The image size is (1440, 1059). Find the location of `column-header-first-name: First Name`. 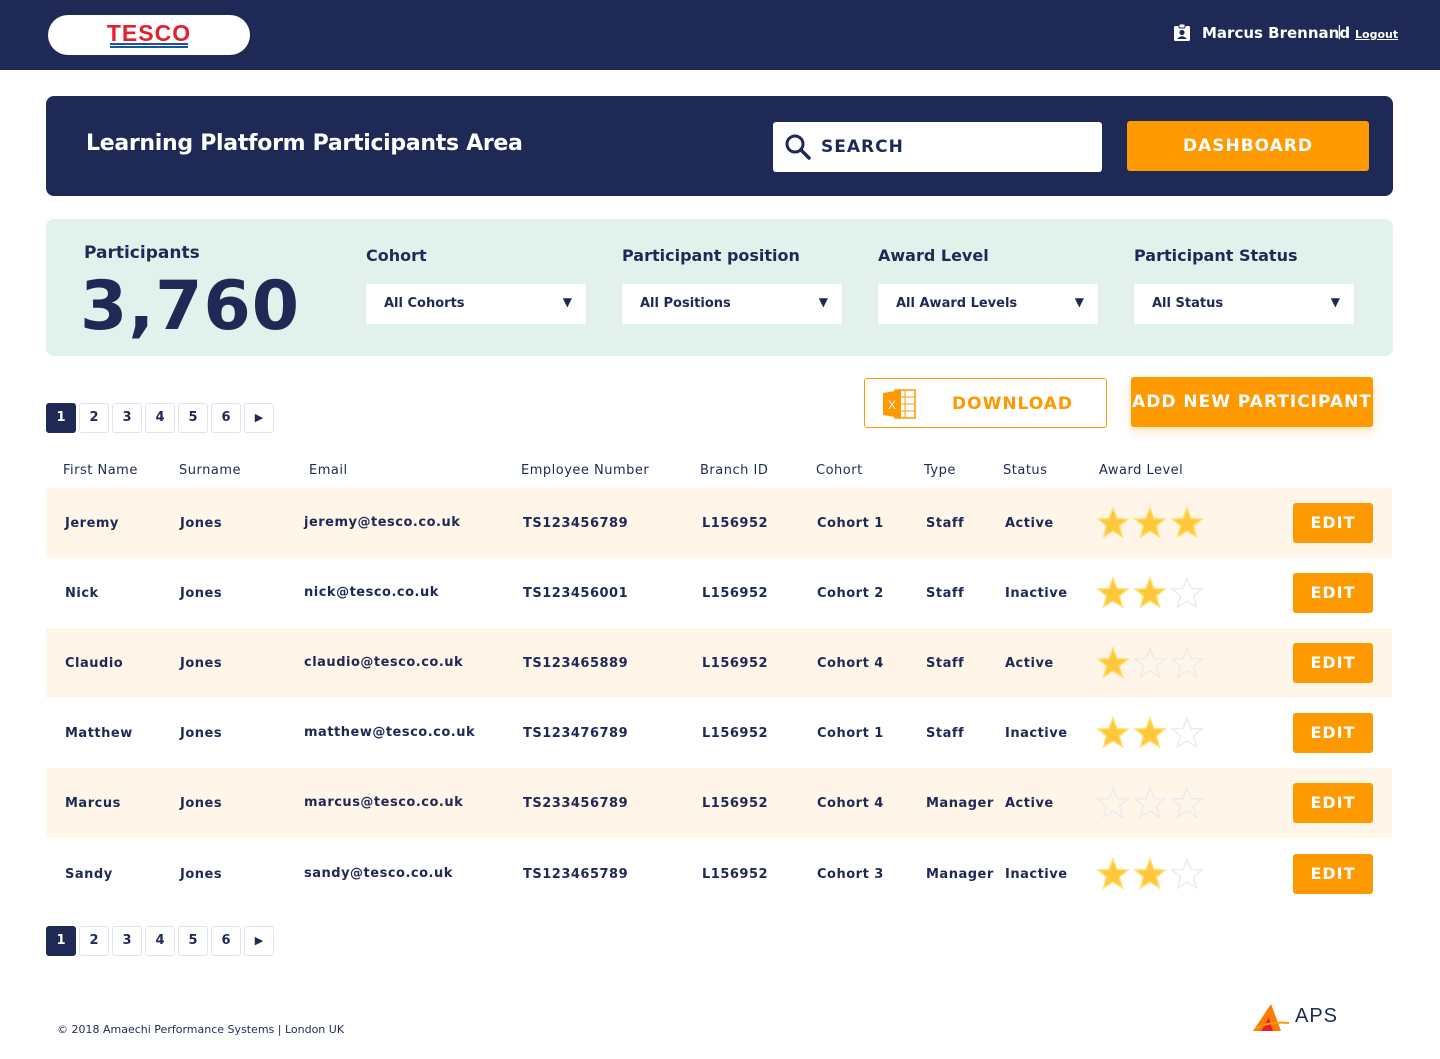

column-header-first-name: First Name is located at coordinates (100, 470).